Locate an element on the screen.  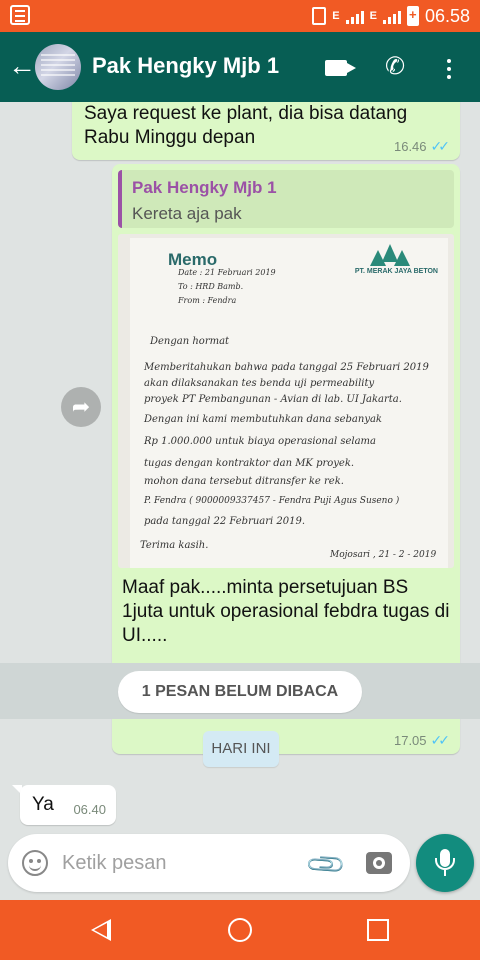
memo-line: tugas dengan kontraktor dan MK proyek. is located at coordinates (249, 463).